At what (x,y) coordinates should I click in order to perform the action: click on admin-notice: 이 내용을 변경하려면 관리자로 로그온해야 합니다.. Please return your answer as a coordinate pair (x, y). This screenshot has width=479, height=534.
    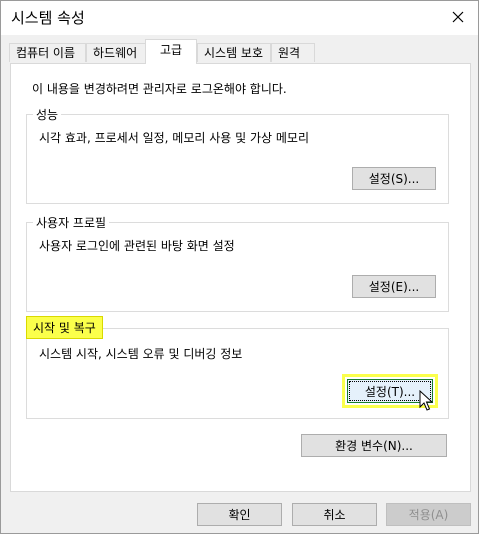
    Looking at the image, I should click on (159, 89).